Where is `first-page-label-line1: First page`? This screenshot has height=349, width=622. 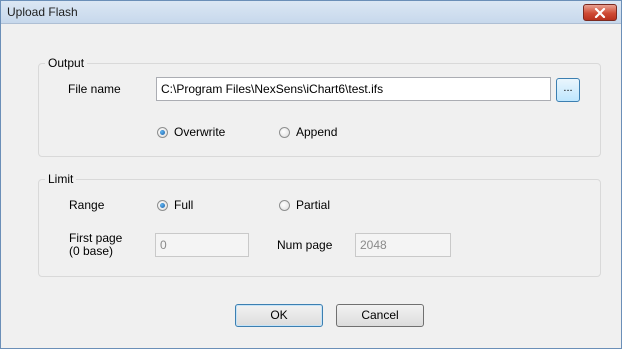 first-page-label-line1: First page is located at coordinates (96, 238).